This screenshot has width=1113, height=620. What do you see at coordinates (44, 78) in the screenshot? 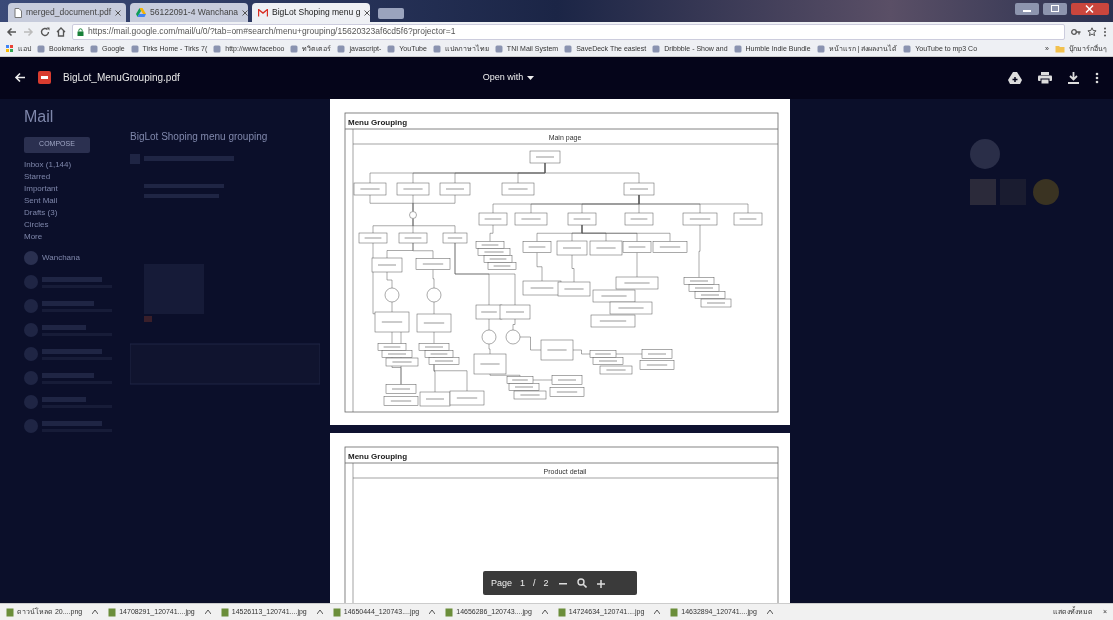
I see `pdf-file-icon` at bounding box center [44, 78].